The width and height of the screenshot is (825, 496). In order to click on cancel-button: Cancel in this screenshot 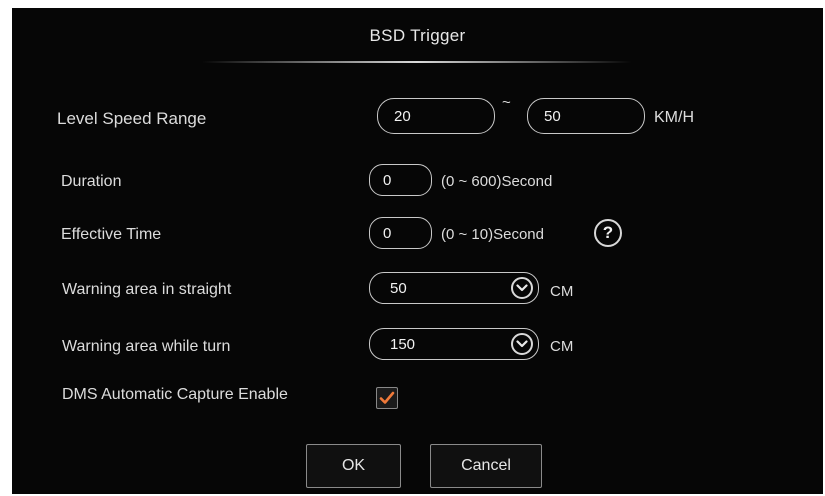, I will do `click(486, 466)`.